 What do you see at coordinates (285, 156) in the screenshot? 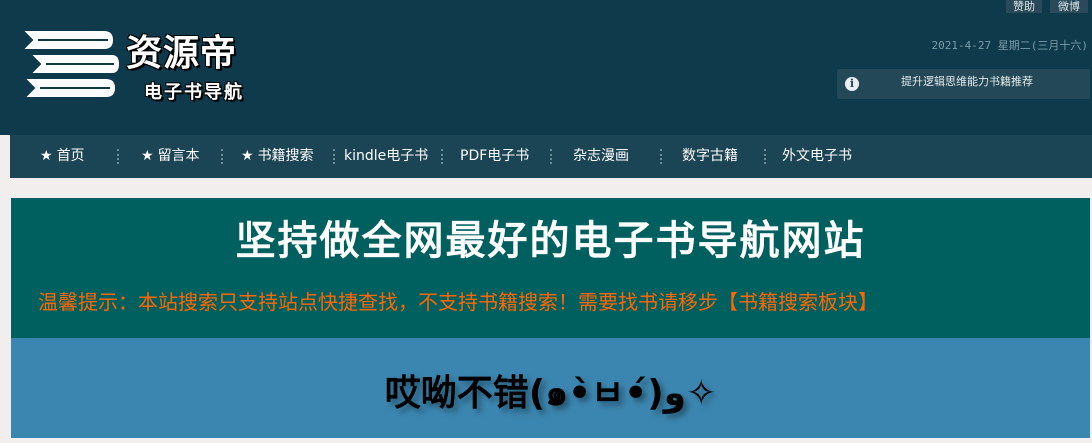
I see `nav-item-label: 书籍搜索` at bounding box center [285, 156].